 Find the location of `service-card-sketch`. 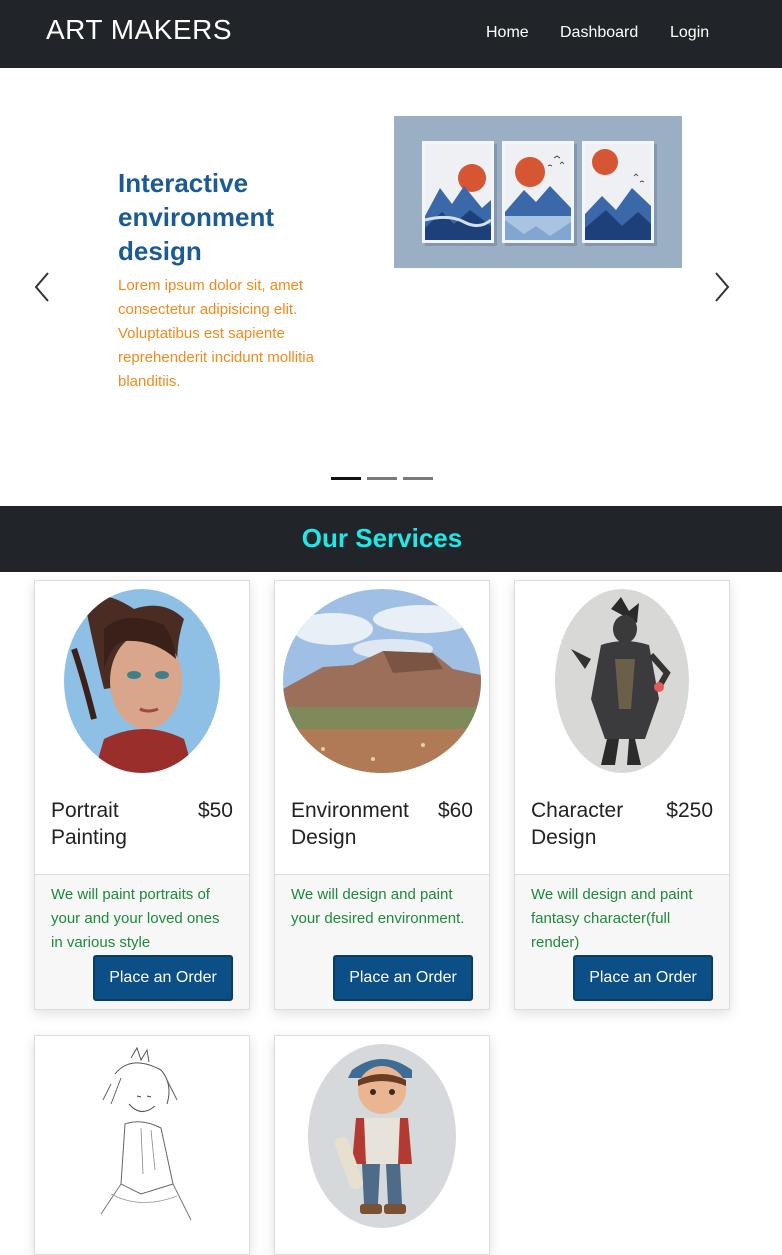

service-card-sketch is located at coordinates (142, 1145).